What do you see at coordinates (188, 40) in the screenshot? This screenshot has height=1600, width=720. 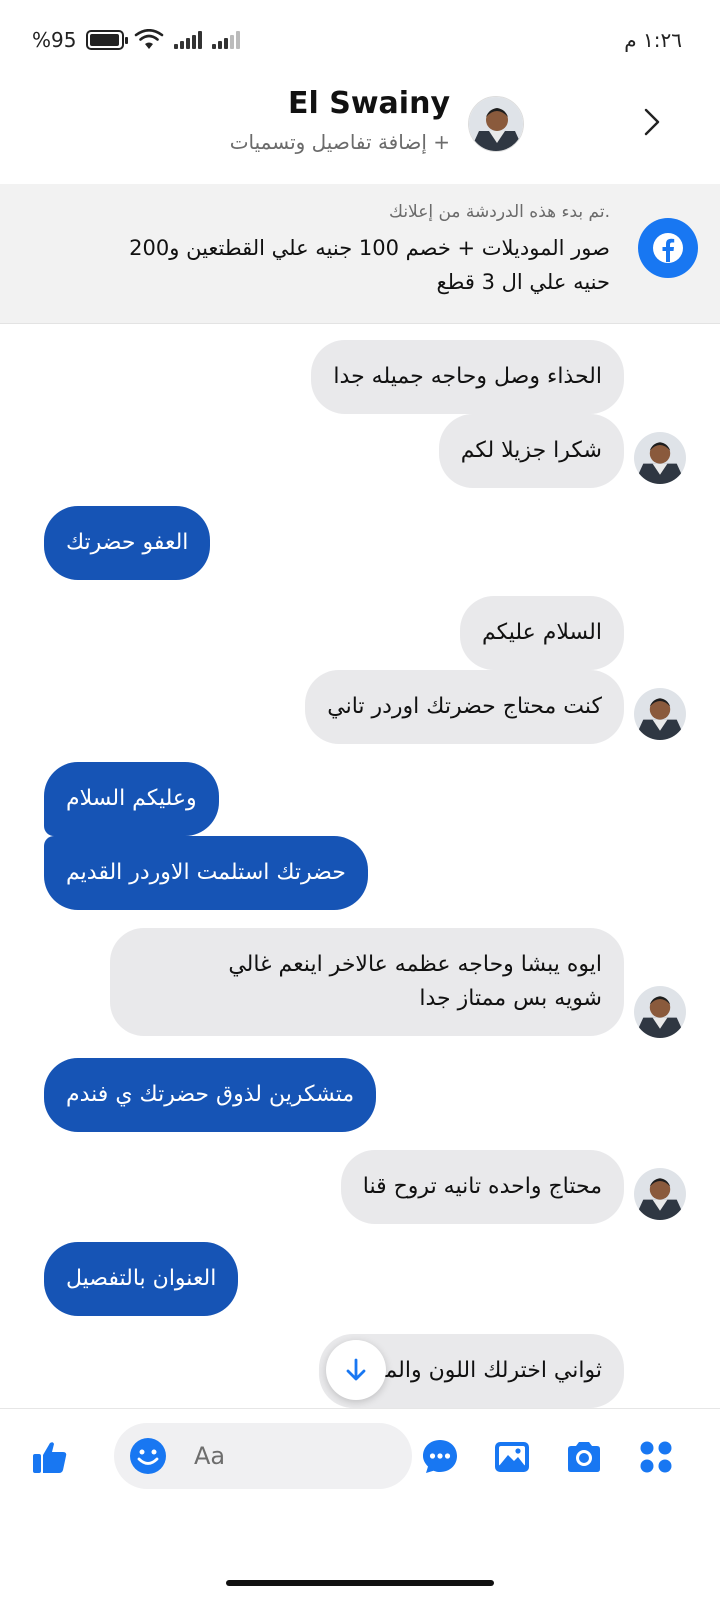 I see `signal-icon` at bounding box center [188, 40].